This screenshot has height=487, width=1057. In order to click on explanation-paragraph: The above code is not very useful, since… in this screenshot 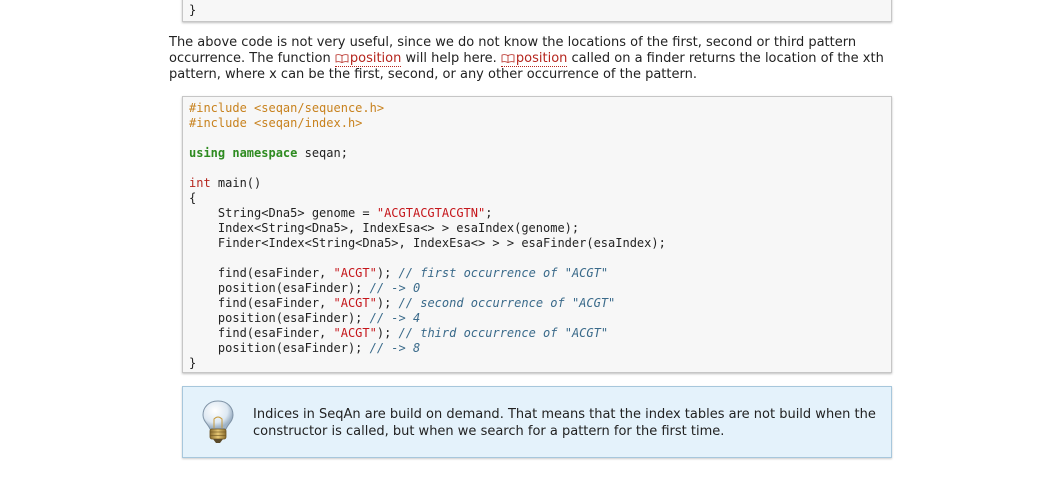, I will do `click(534, 59)`.